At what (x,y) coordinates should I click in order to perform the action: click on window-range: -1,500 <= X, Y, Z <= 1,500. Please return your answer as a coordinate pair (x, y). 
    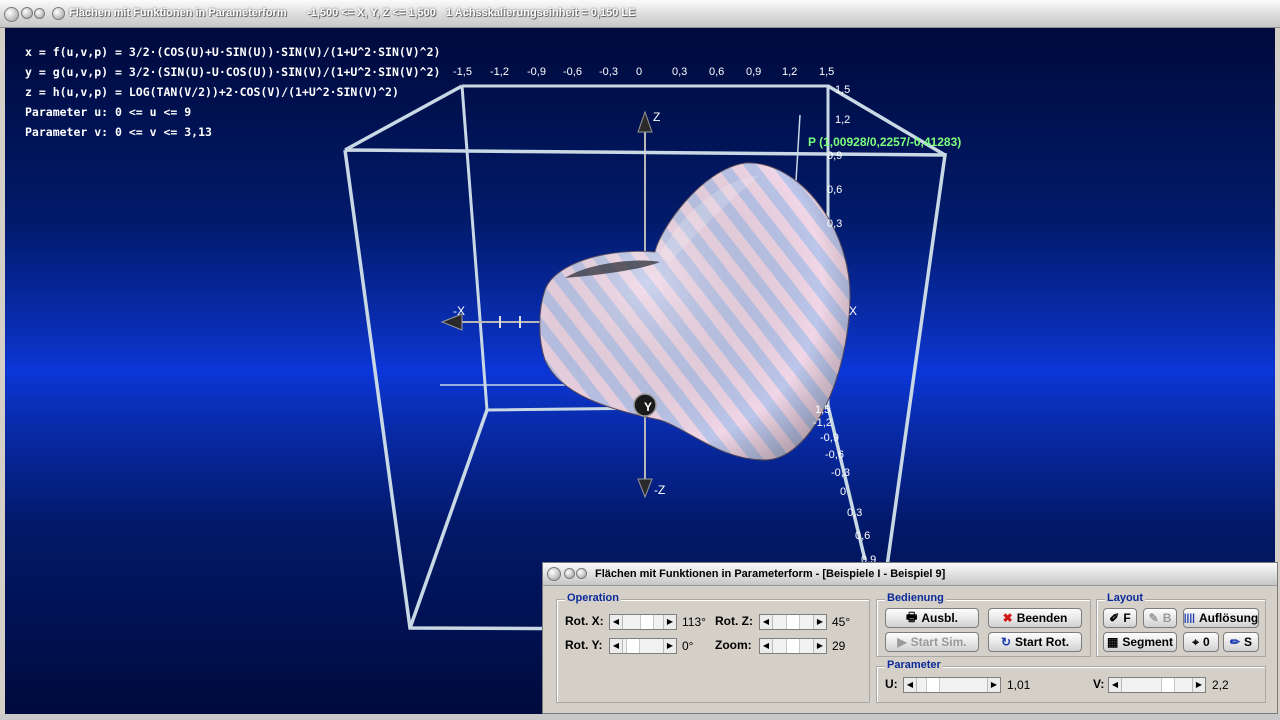
    Looking at the image, I should click on (371, 13).